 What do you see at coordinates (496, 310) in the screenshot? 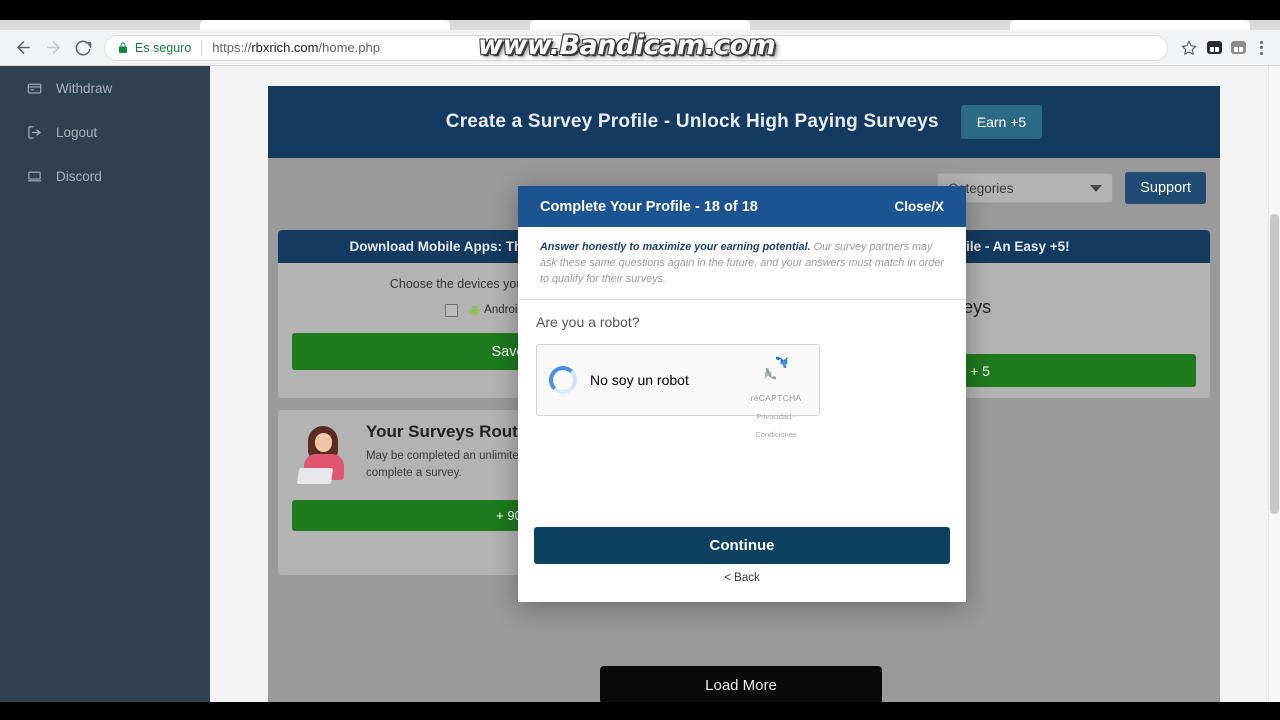
I see `android-label: Android` at bounding box center [496, 310].